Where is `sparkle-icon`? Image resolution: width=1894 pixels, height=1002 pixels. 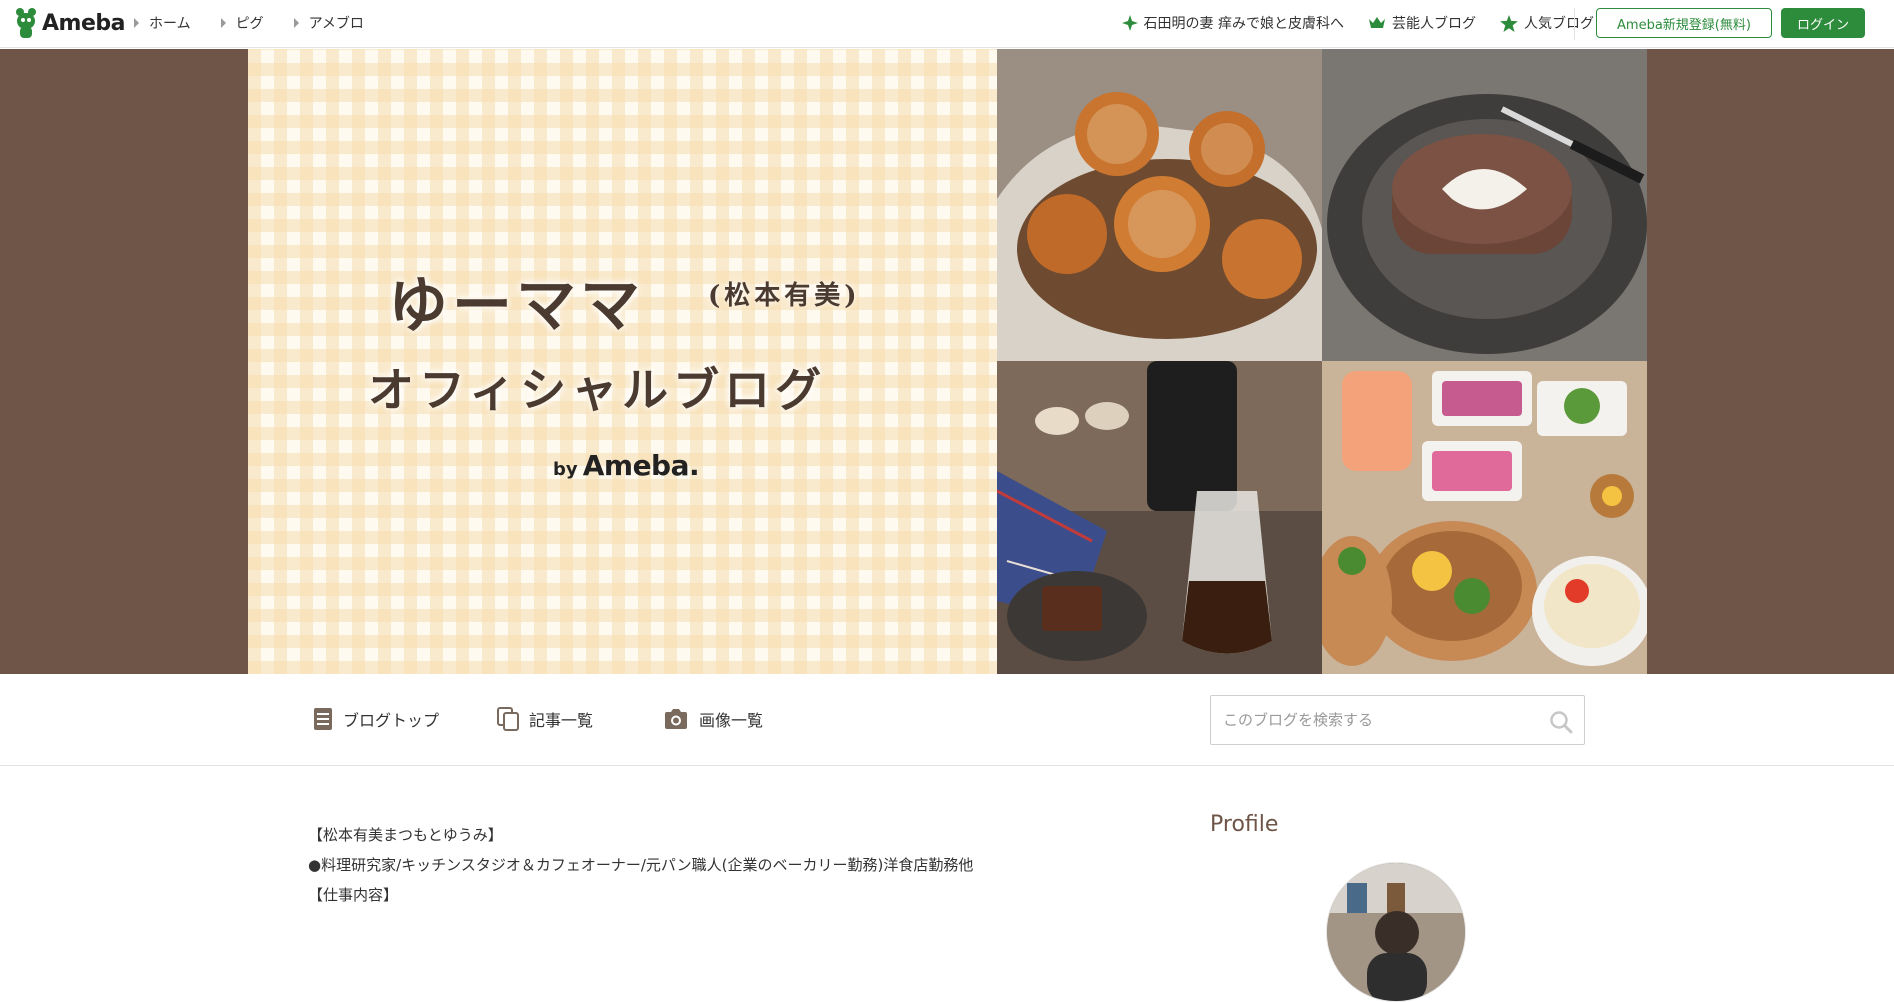 sparkle-icon is located at coordinates (1129, 23).